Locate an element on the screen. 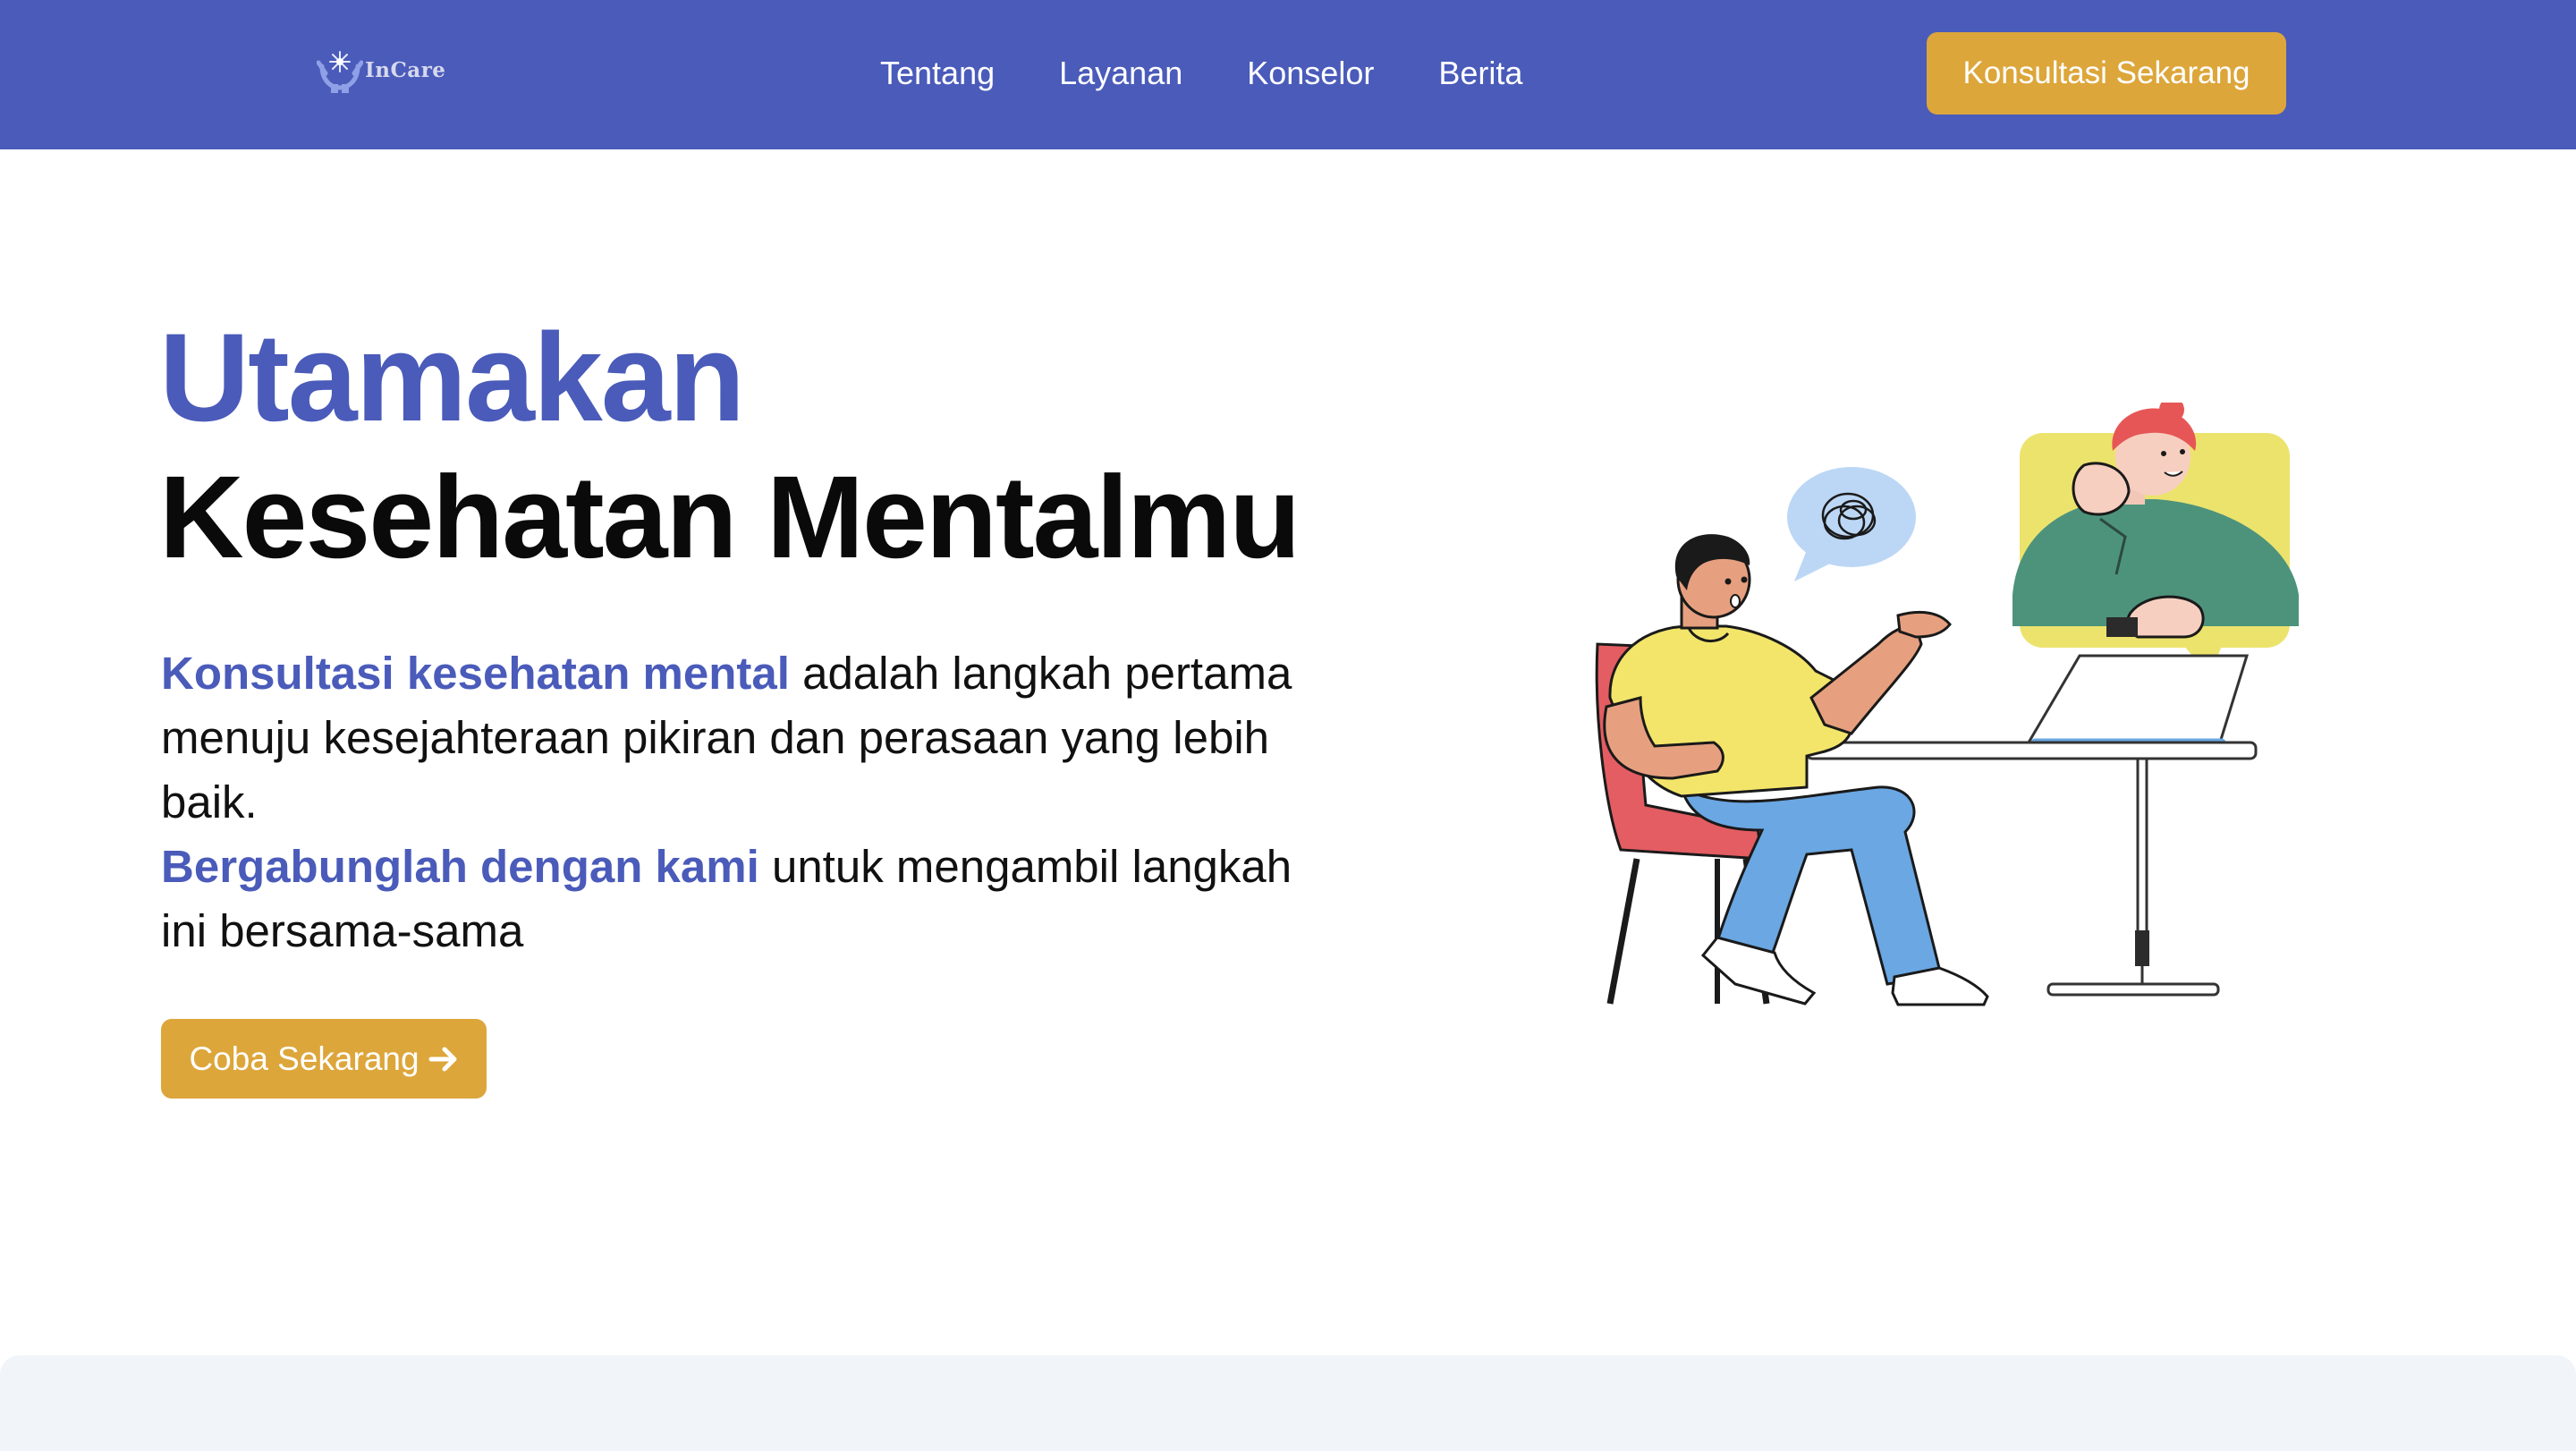 This screenshot has height=1451, width=2576. logo: InCare is located at coordinates (384, 70).